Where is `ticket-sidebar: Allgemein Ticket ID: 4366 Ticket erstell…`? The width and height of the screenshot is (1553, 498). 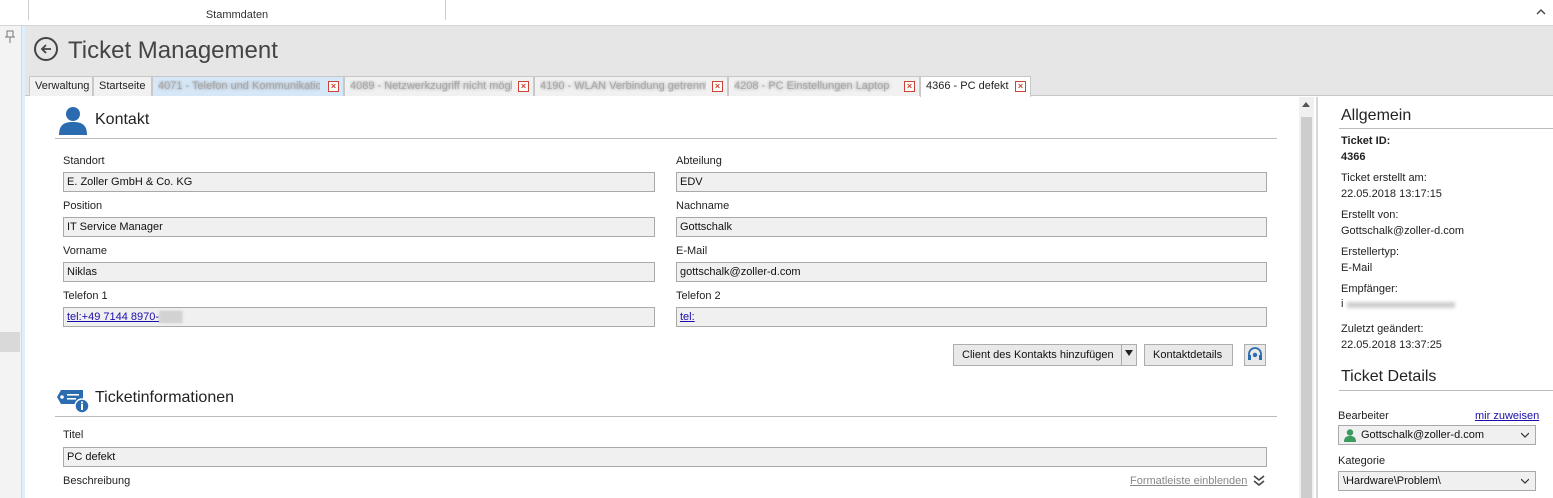
ticket-sidebar: Allgemein Ticket ID: 4366 Ticket erstell… is located at coordinates (1436, 297).